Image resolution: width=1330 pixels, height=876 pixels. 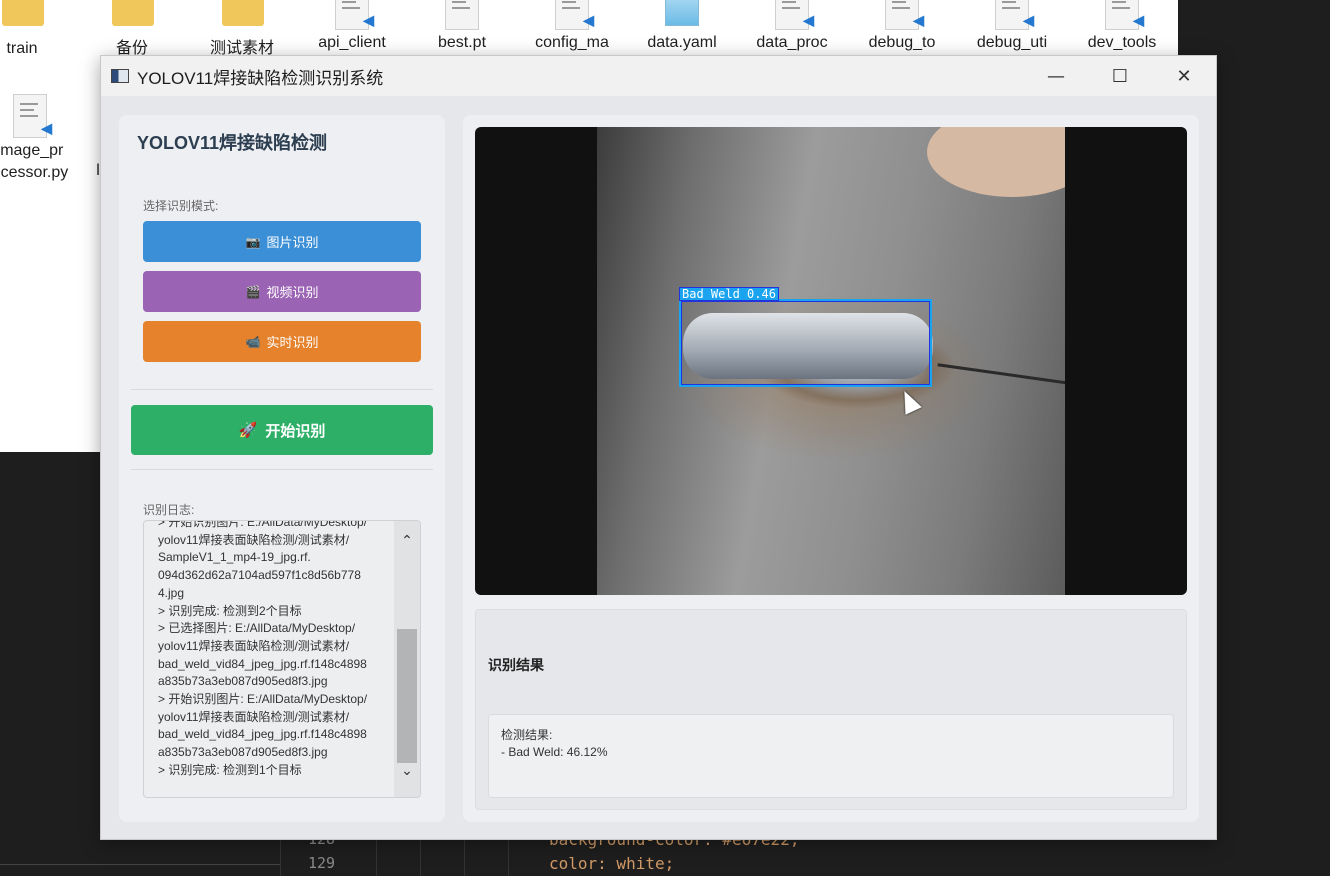 I want to click on desktop-file-label: best.pt, so click(x=462, y=42).